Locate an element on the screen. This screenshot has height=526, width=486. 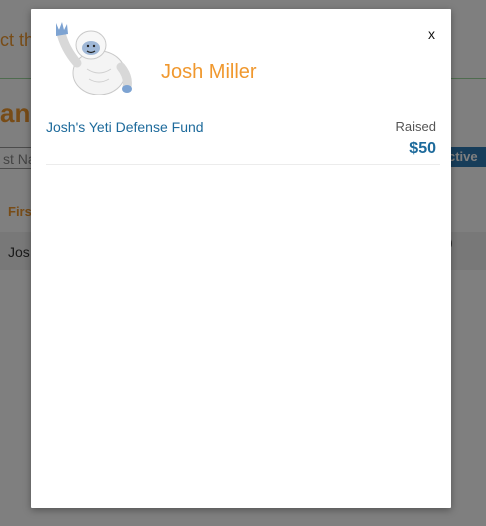
close-button: x is located at coordinates (431, 34).